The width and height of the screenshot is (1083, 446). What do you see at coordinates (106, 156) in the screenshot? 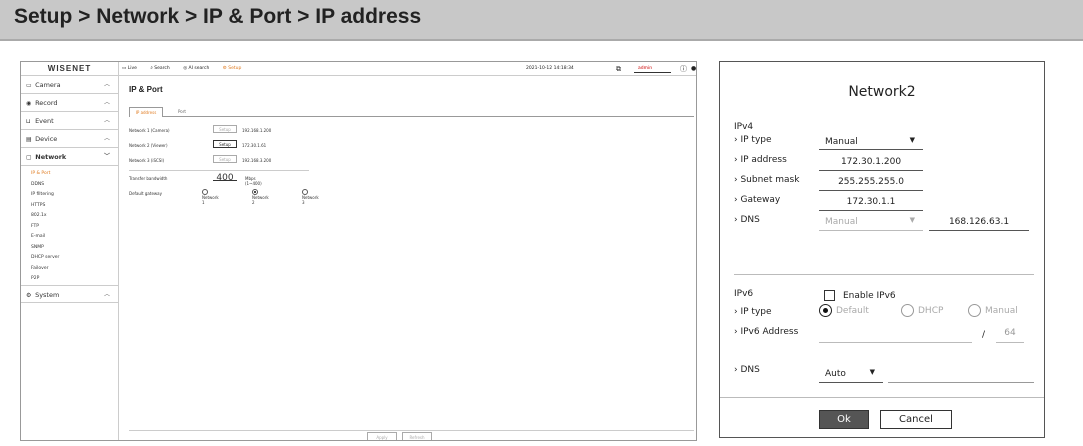
I see `chevron-down-icon: ﹀` at bounding box center [106, 156].